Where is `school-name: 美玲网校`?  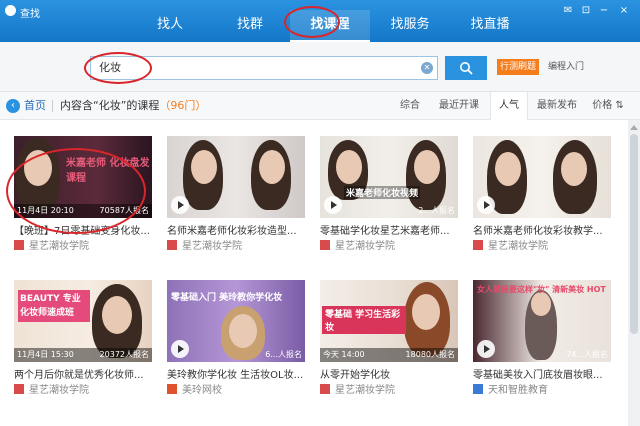 school-name: 美玲网校 is located at coordinates (202, 390).